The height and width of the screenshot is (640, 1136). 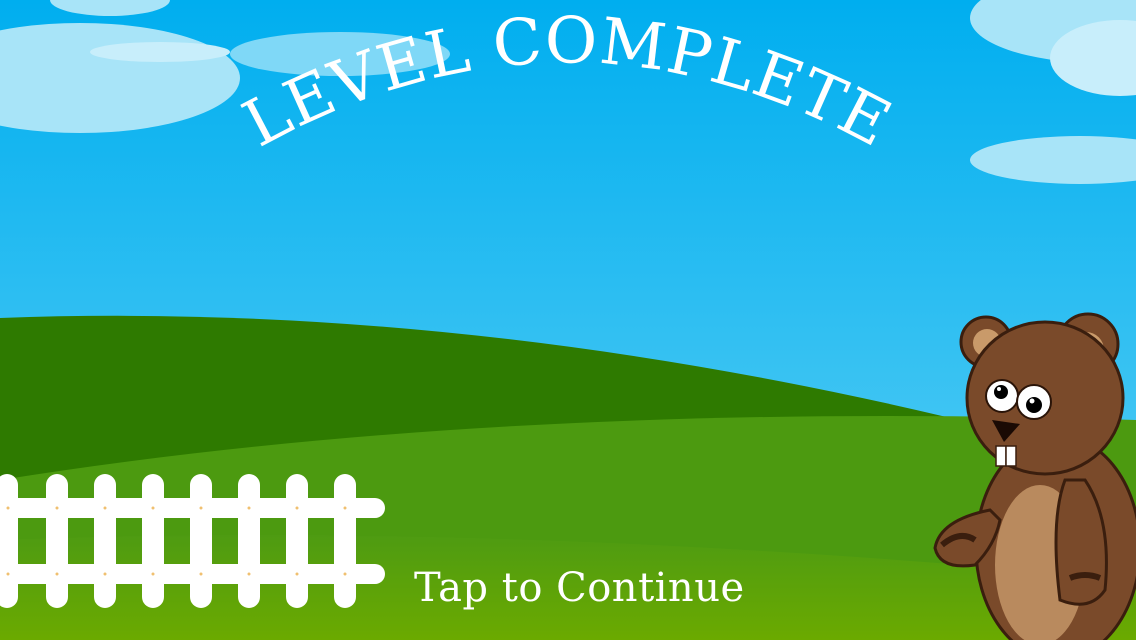 What do you see at coordinates (579, 588) in the screenshot?
I see `tap-to-continue-button: Tap to Continue` at bounding box center [579, 588].